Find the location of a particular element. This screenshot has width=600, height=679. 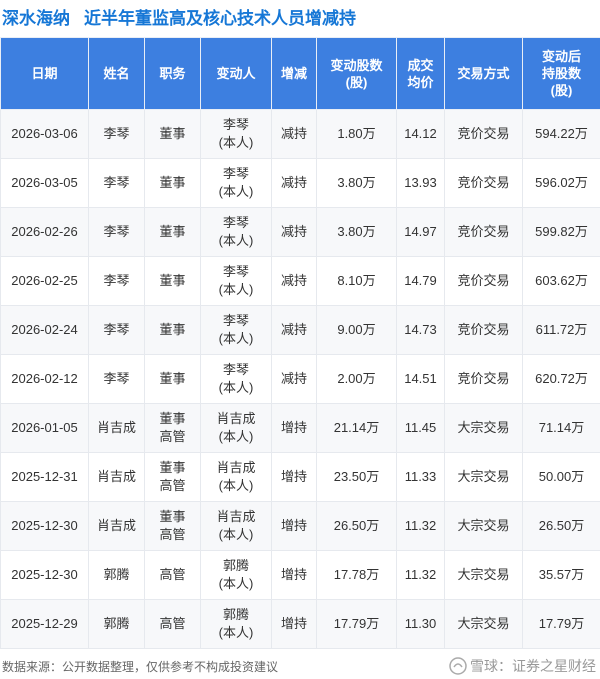

method-cell-text: 竞价交易 is located at coordinates (483, 280).